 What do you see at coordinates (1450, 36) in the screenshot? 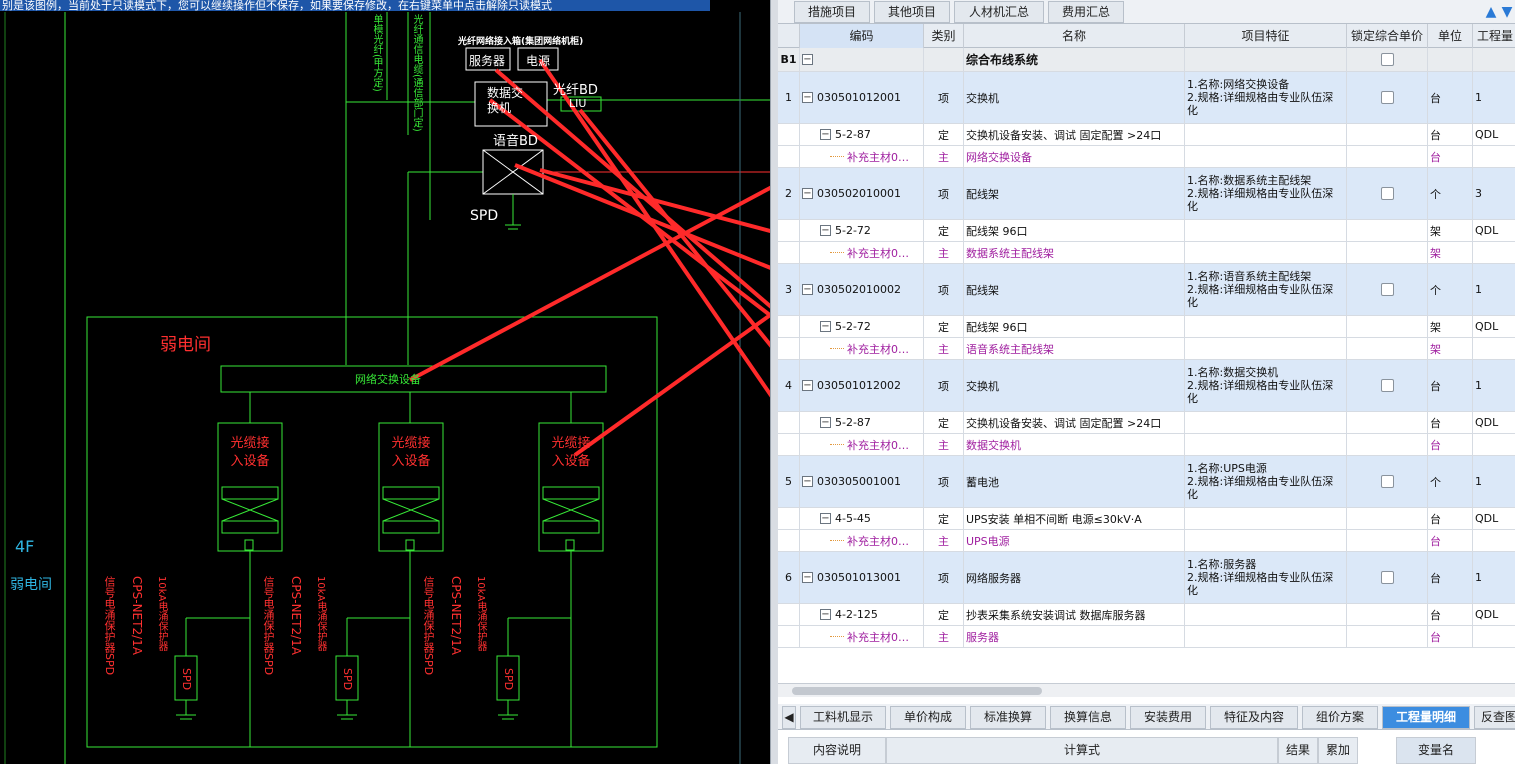
I see `header-unit: 单位` at bounding box center [1450, 36].